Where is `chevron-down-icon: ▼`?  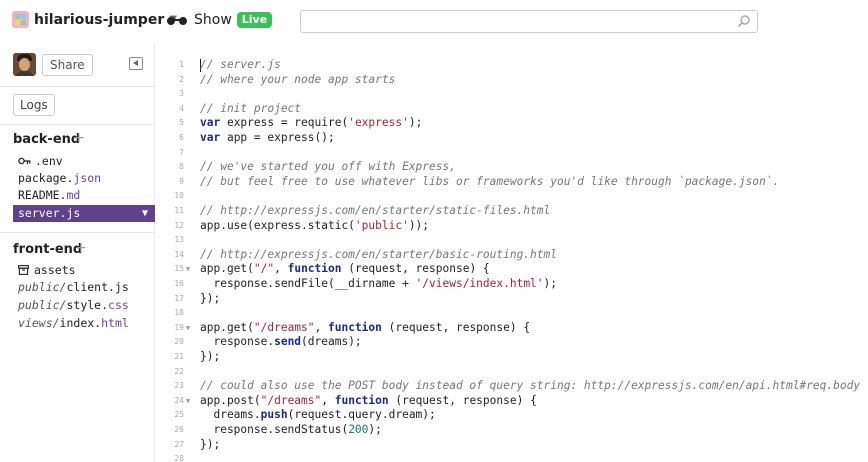 chevron-down-icon: ▼ is located at coordinates (145, 213).